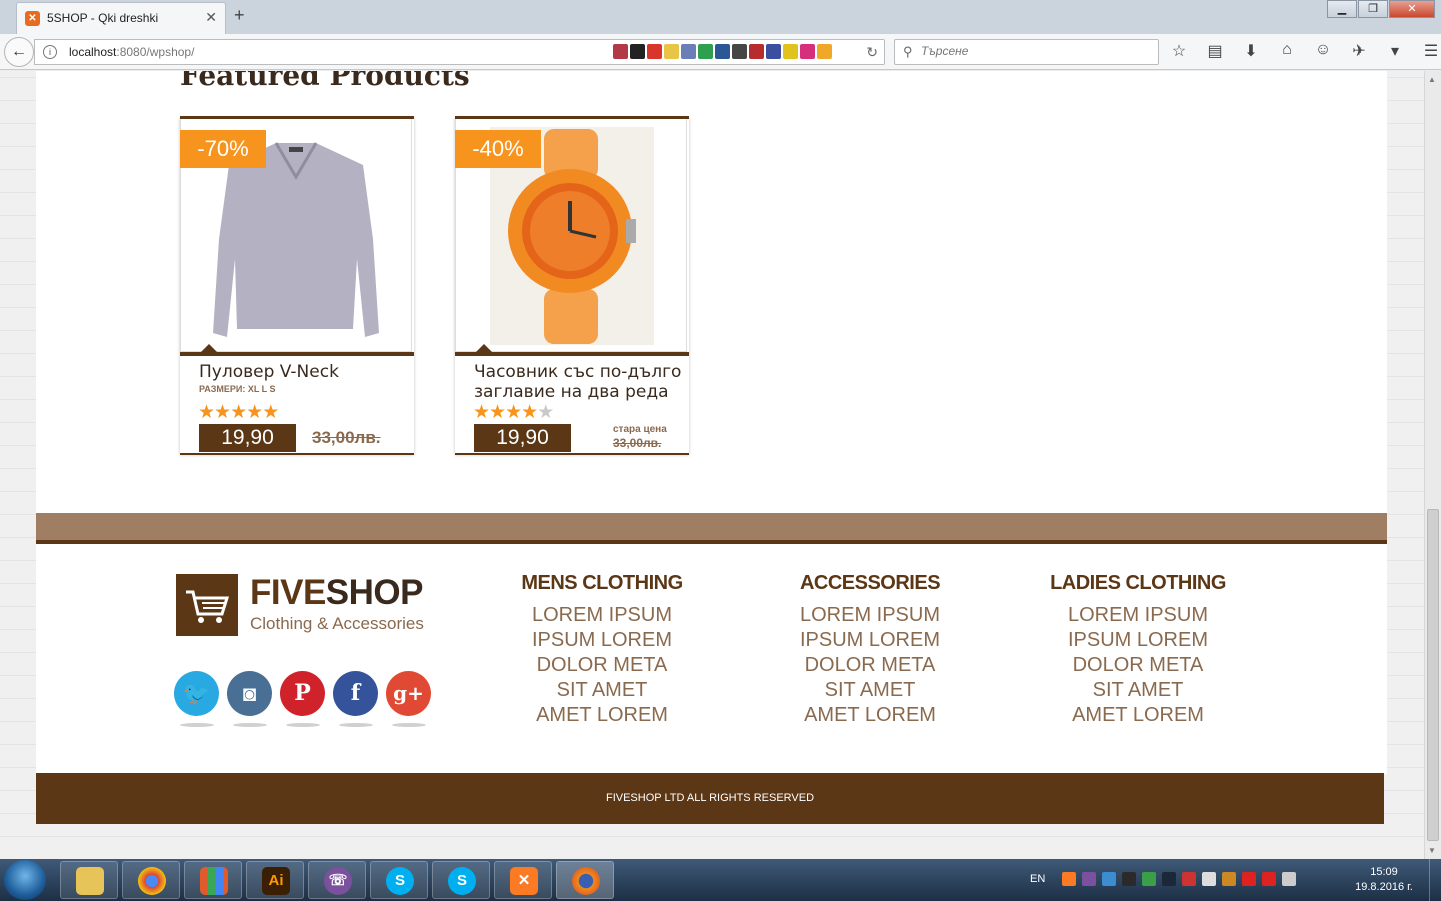  Describe the element at coordinates (19, 52) in the screenshot. I see `back-button: ←` at that location.